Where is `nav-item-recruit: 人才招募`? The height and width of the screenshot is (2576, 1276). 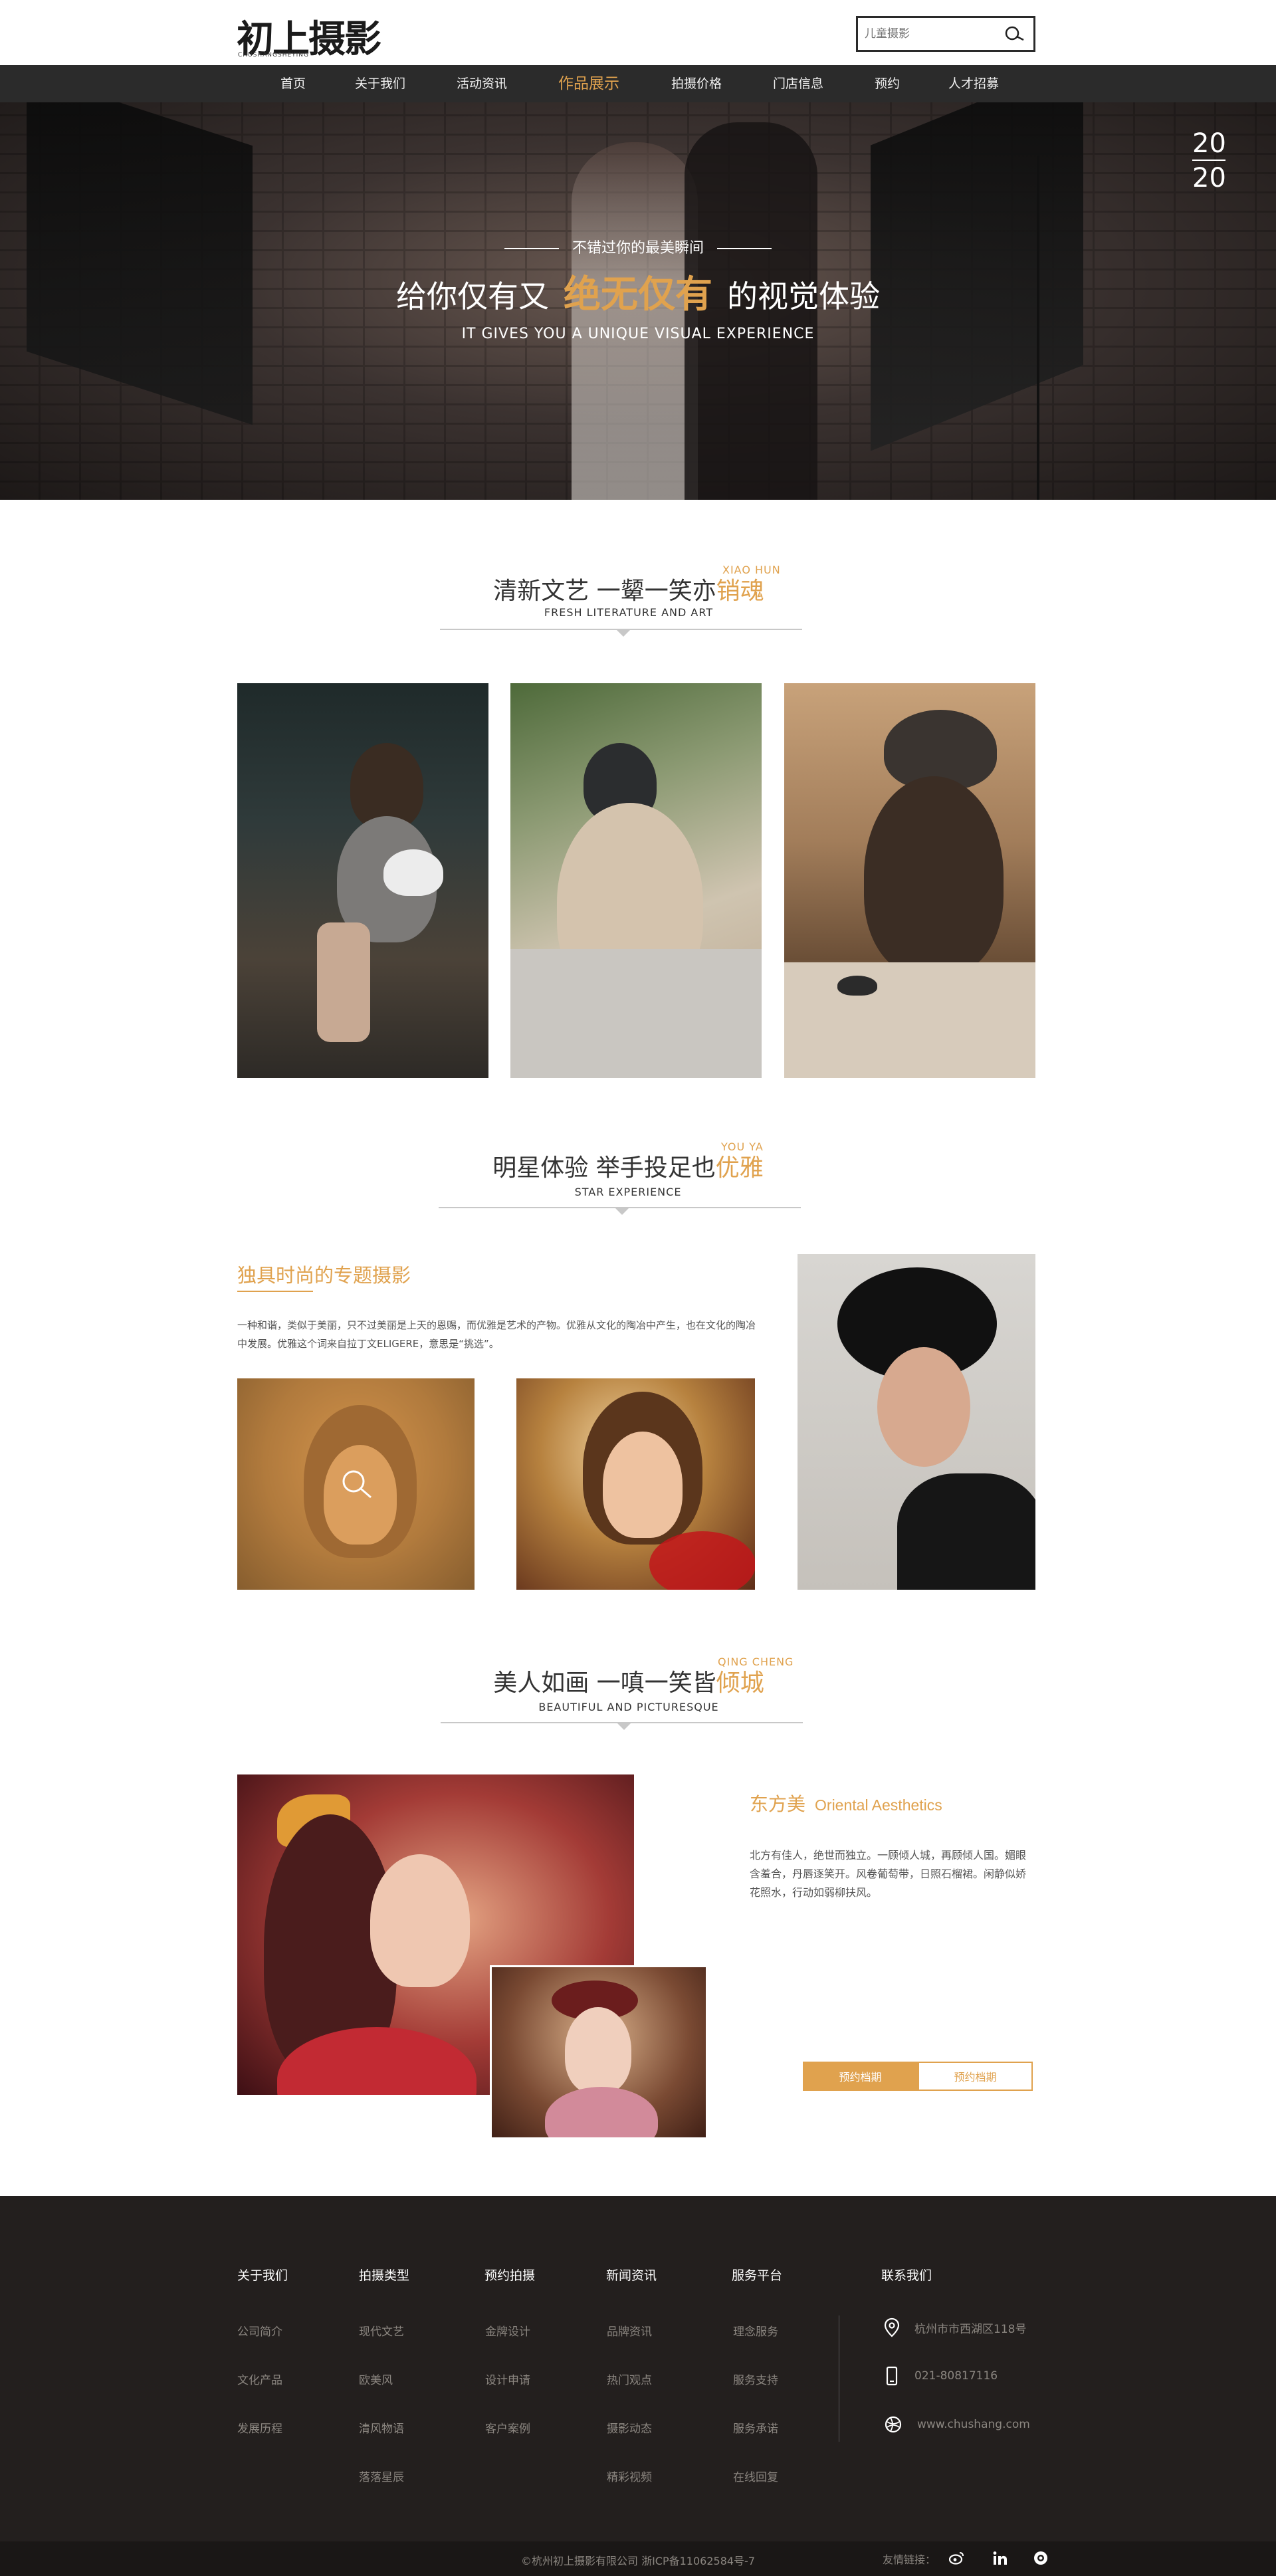
nav-item-recruit: 人才招募 is located at coordinates (974, 83).